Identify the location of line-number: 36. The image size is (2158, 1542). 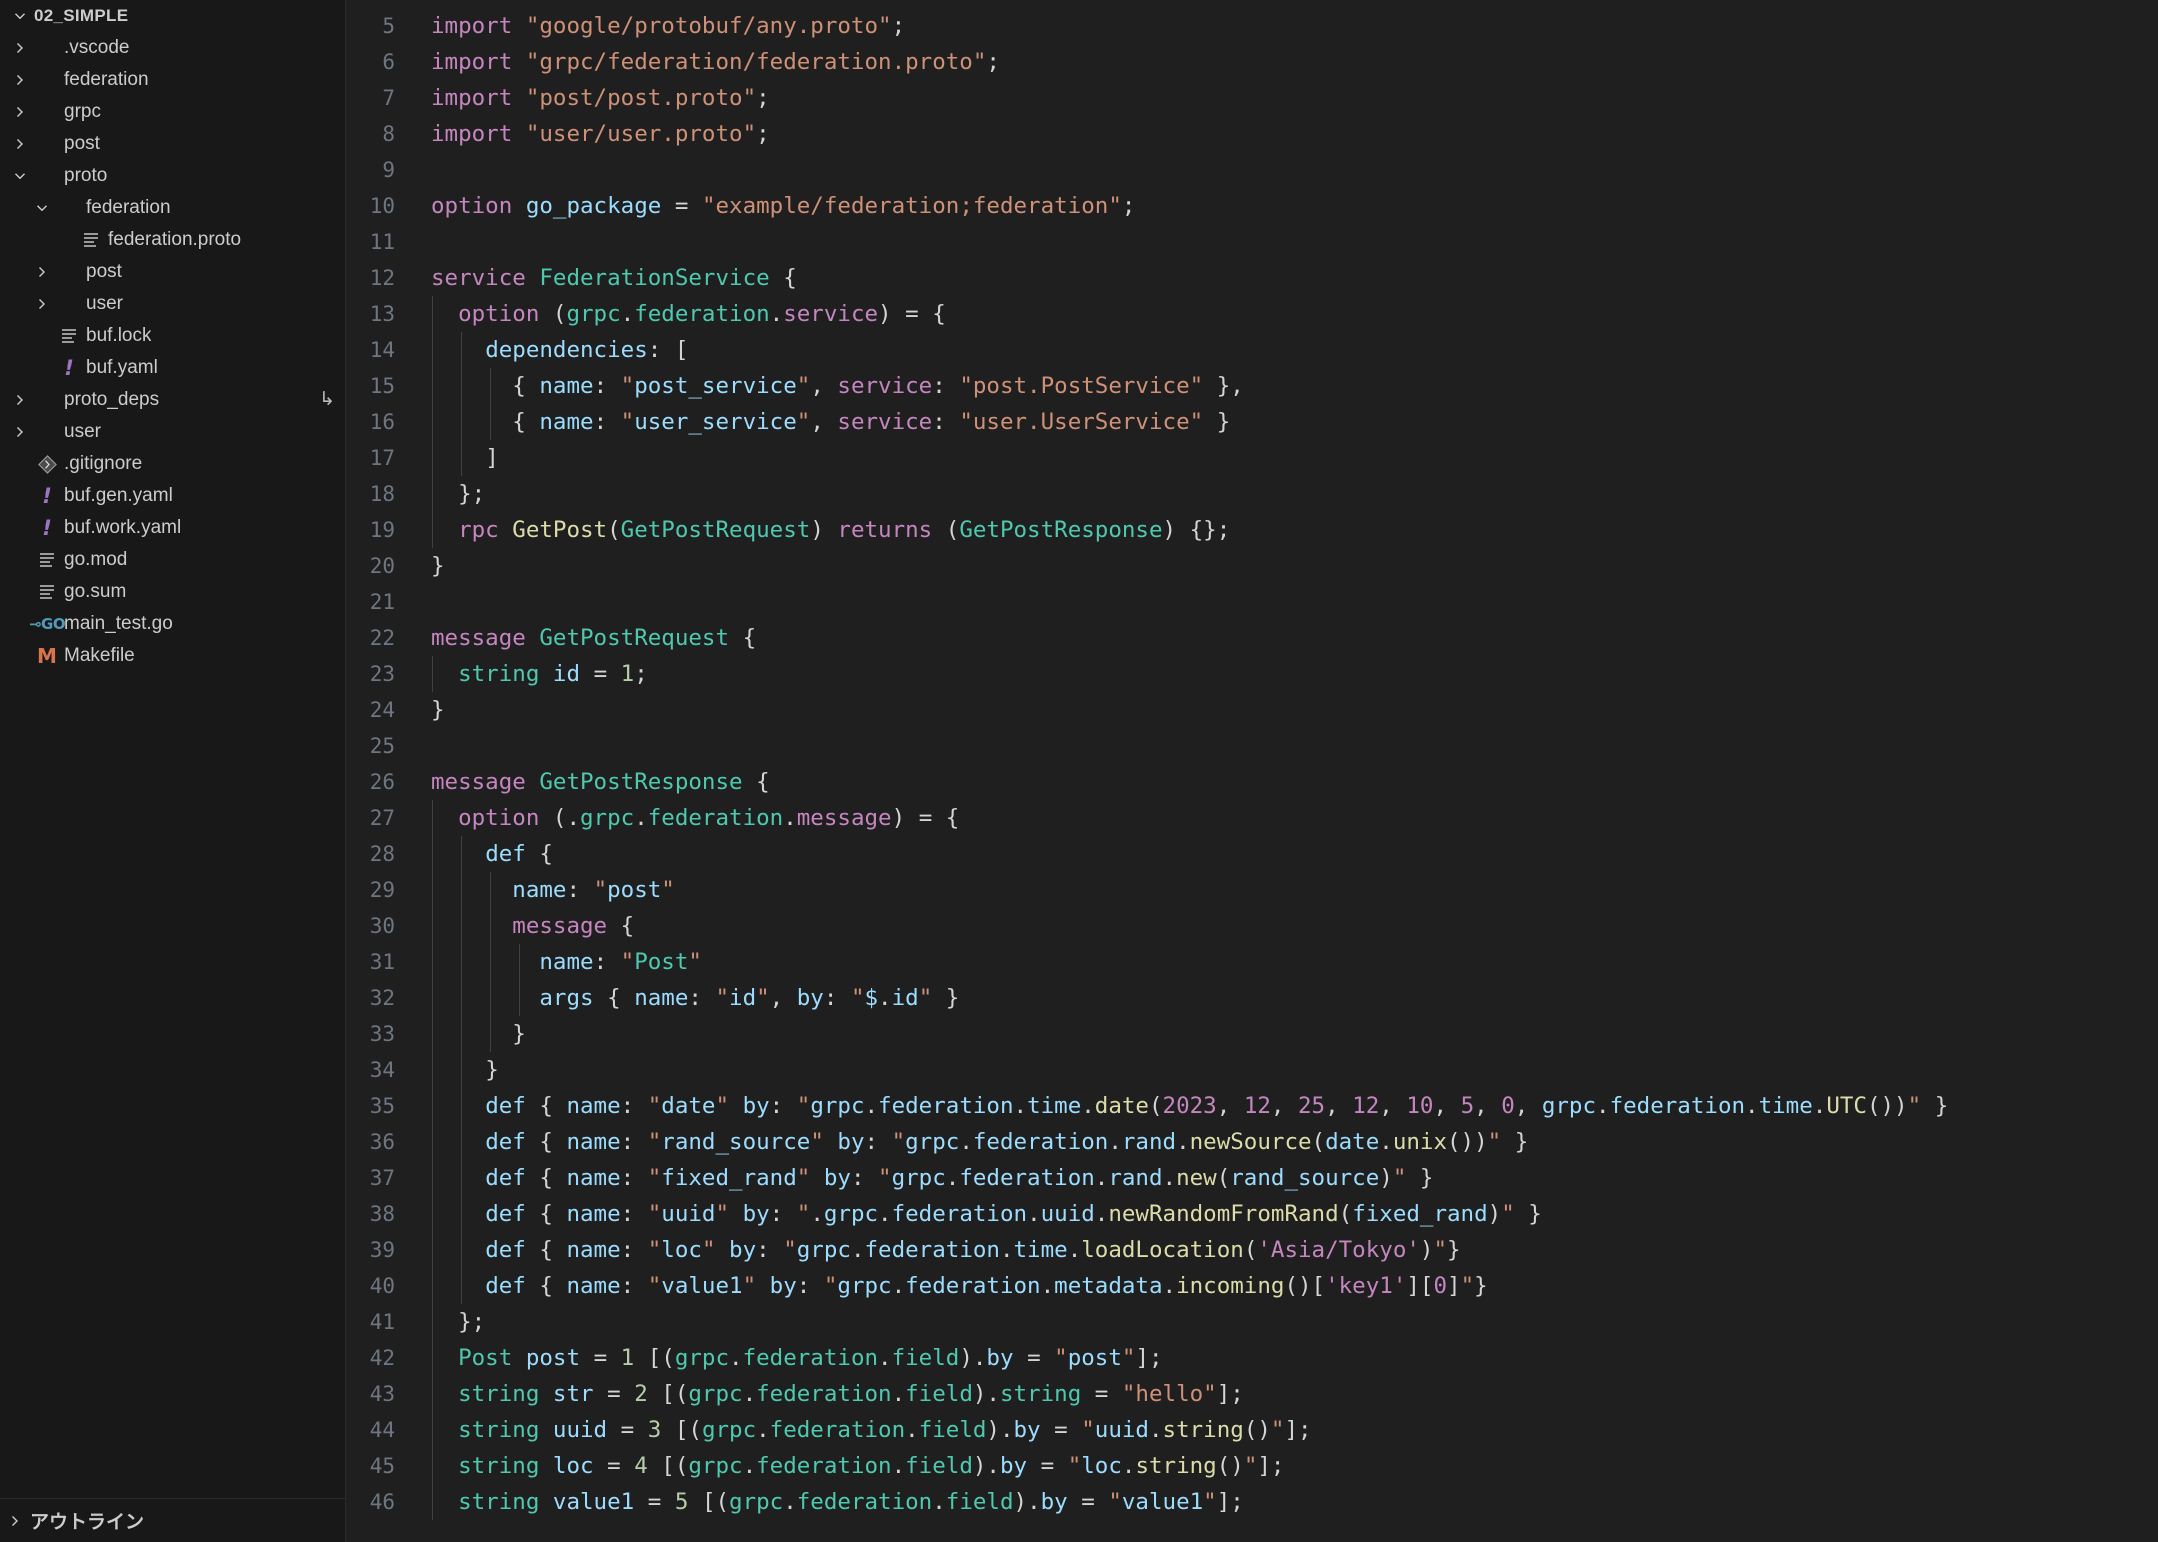
(382, 1142).